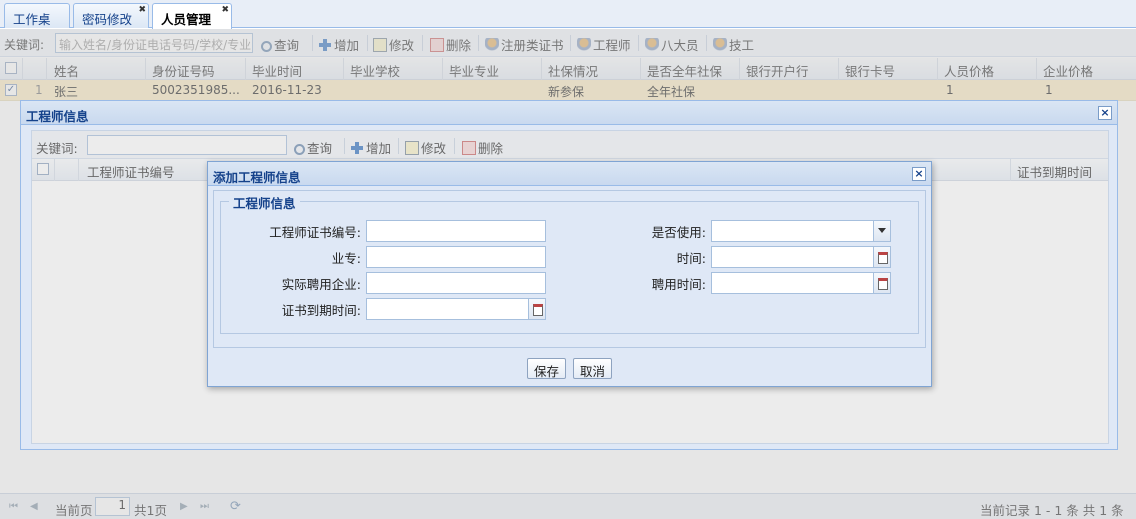 The width and height of the screenshot is (1136, 519). I want to click on hire-time-label: 聘用时间:, so click(678, 284).